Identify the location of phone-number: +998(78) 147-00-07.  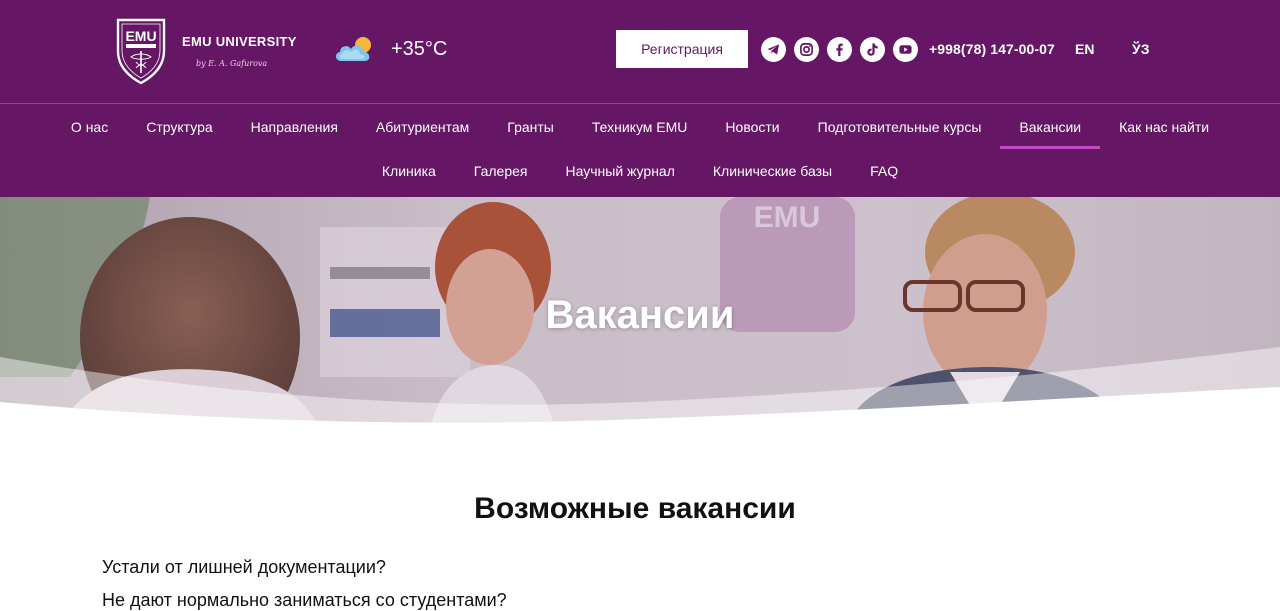
(992, 49).